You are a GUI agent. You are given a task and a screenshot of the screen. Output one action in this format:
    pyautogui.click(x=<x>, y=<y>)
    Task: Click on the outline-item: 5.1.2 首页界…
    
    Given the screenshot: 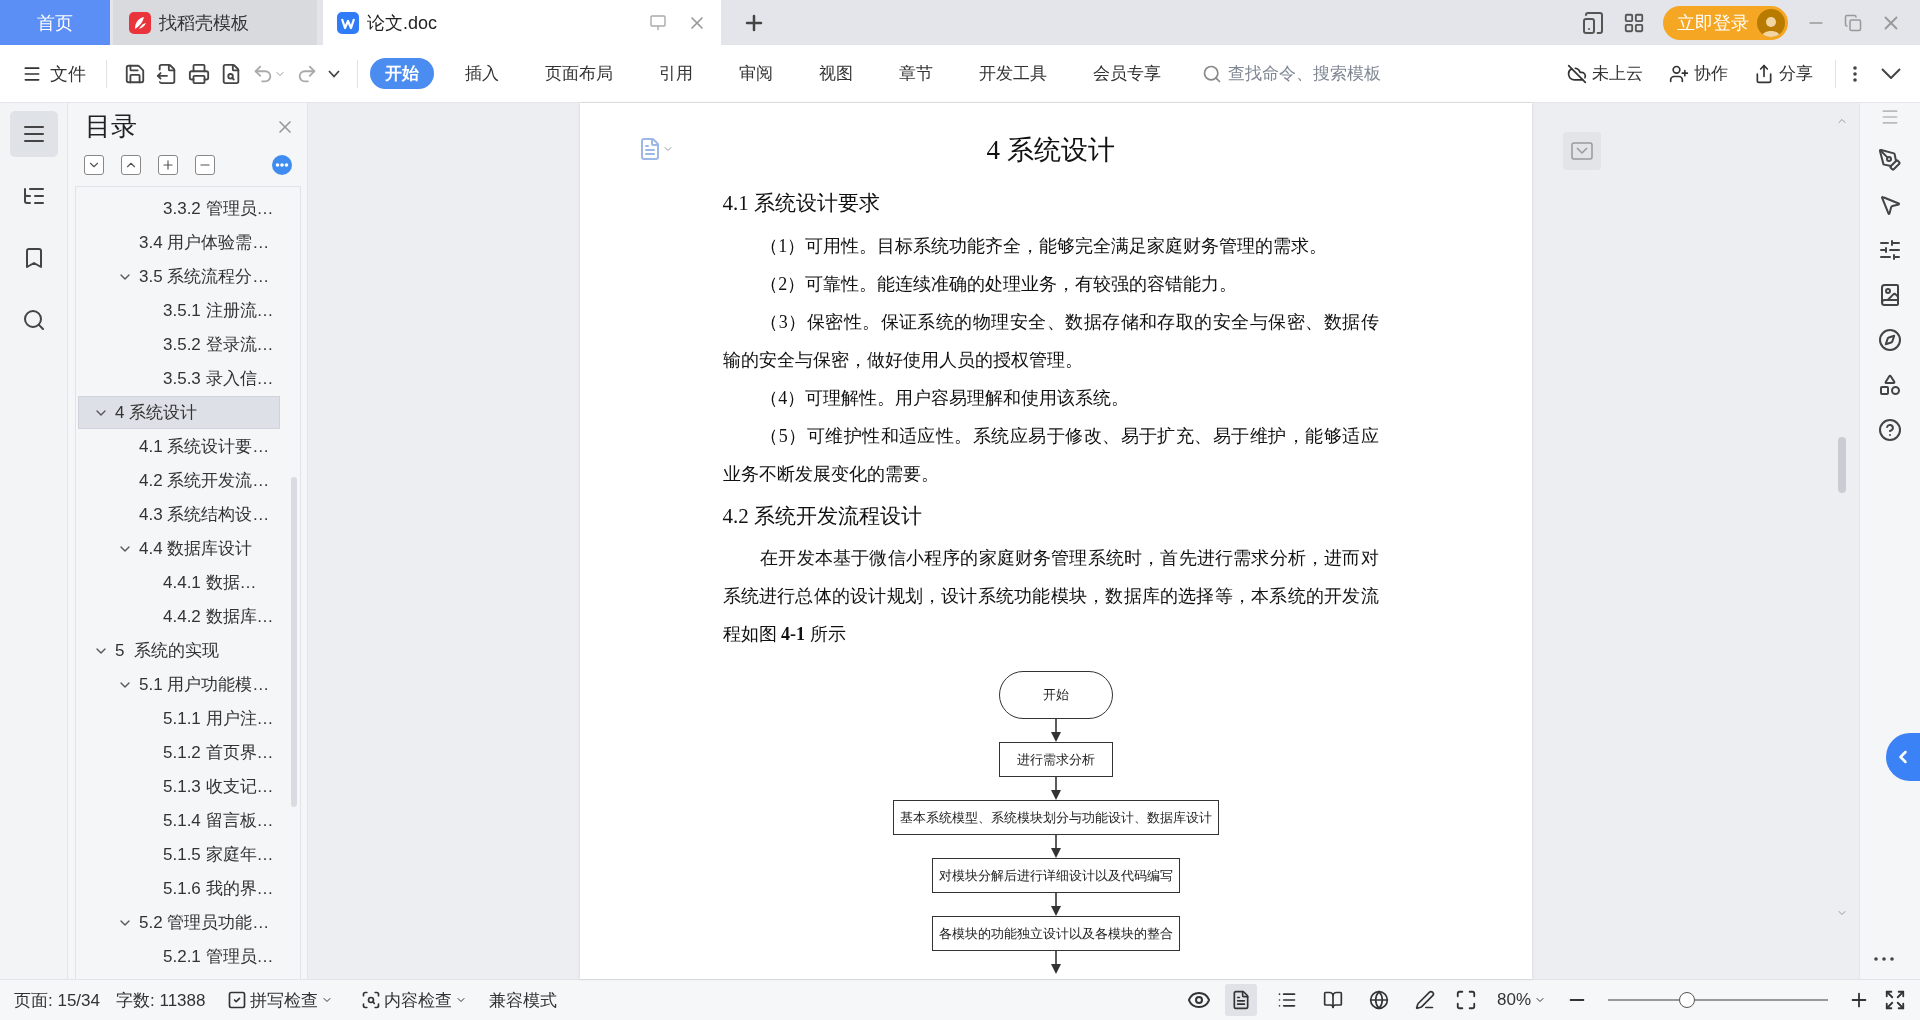 What is the action you would take?
    pyautogui.click(x=179, y=752)
    